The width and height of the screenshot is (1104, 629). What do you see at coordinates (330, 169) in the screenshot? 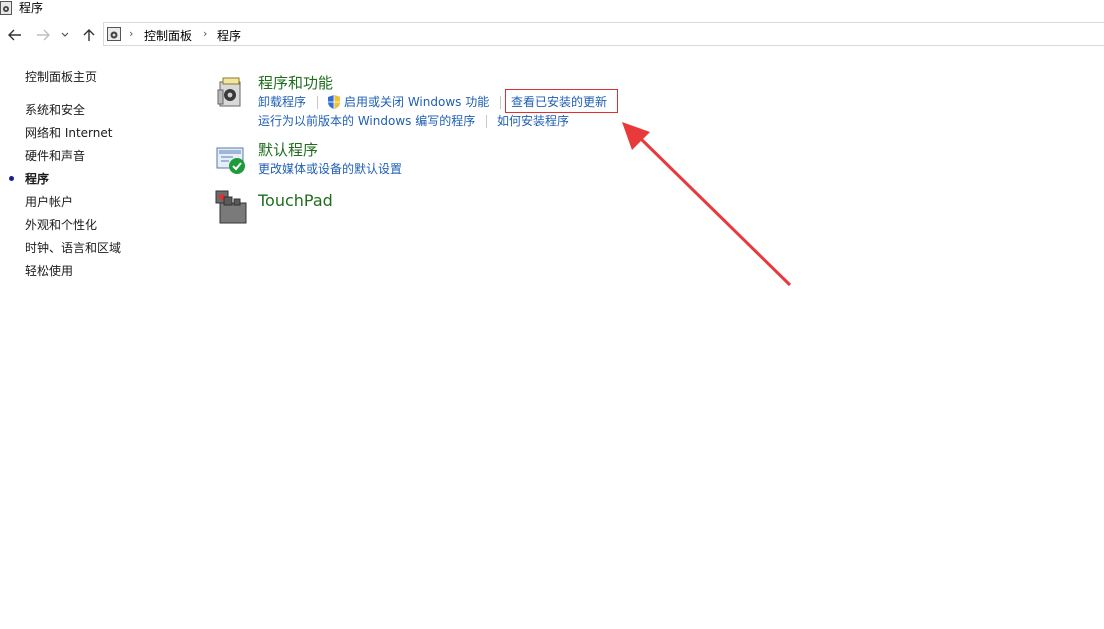
I see `change-default-media-link: 更改媒体或设备的默认设置` at bounding box center [330, 169].